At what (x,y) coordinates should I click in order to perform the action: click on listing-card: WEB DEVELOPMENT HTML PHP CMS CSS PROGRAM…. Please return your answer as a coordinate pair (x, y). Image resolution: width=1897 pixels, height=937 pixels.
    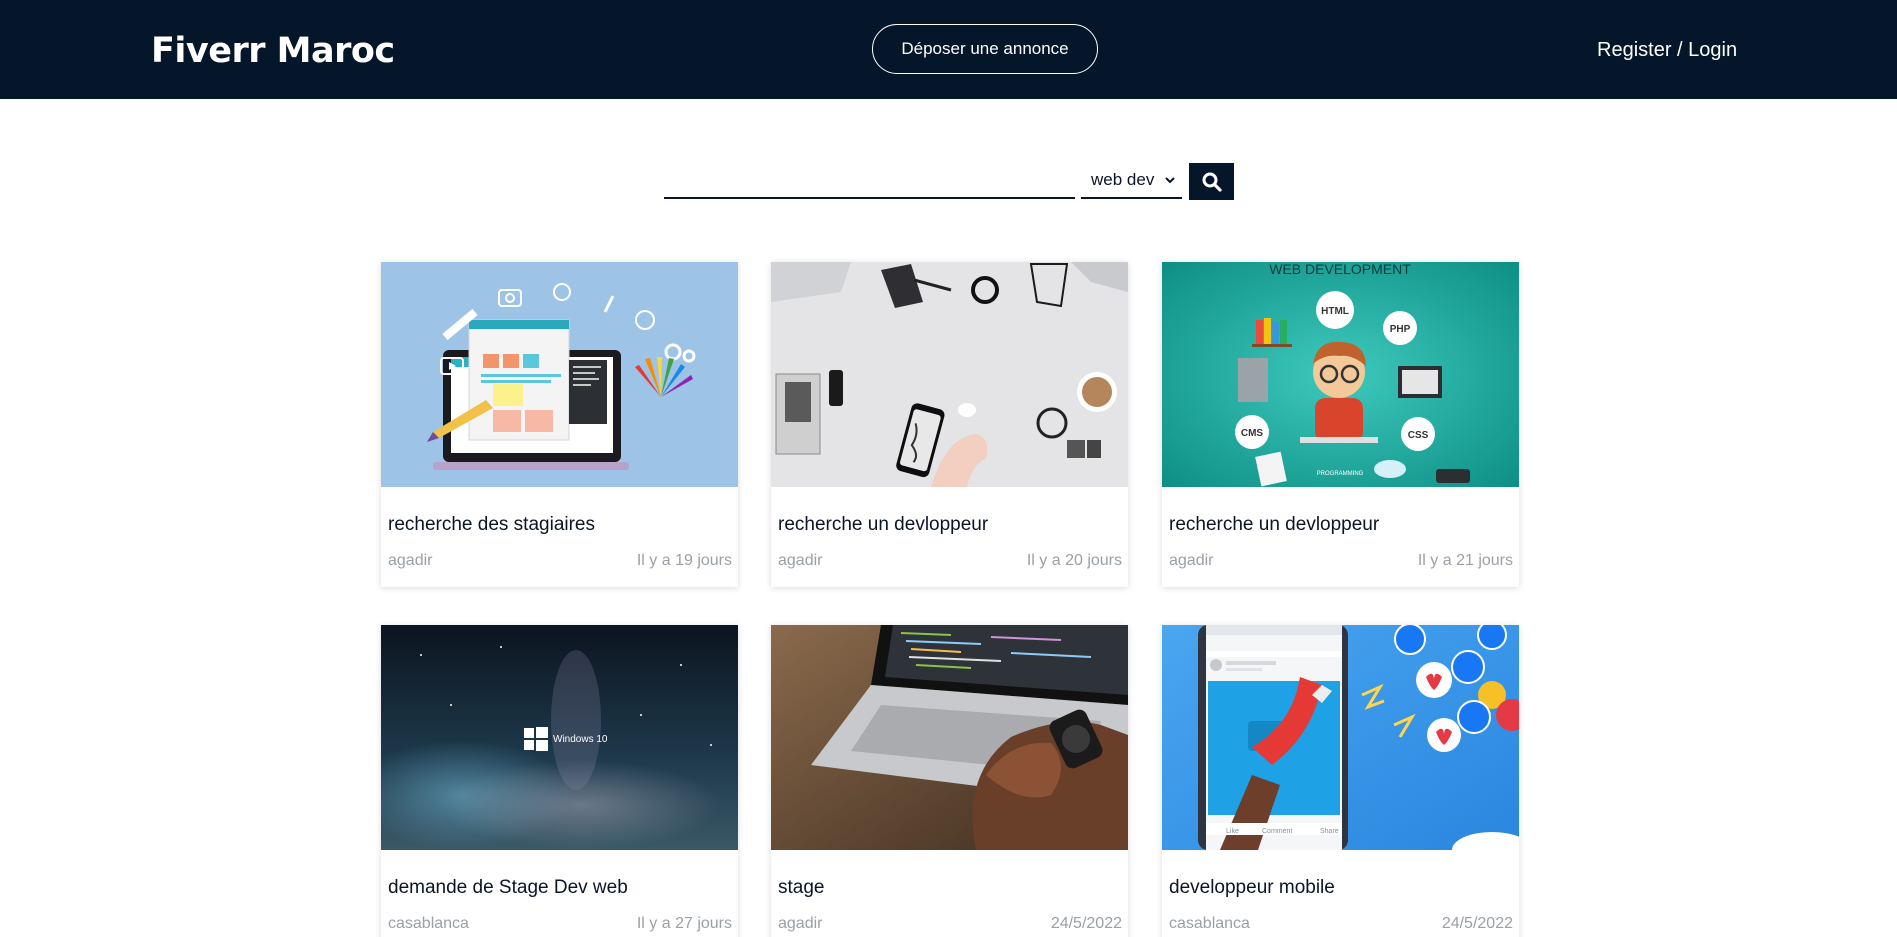
    Looking at the image, I should click on (1340, 424).